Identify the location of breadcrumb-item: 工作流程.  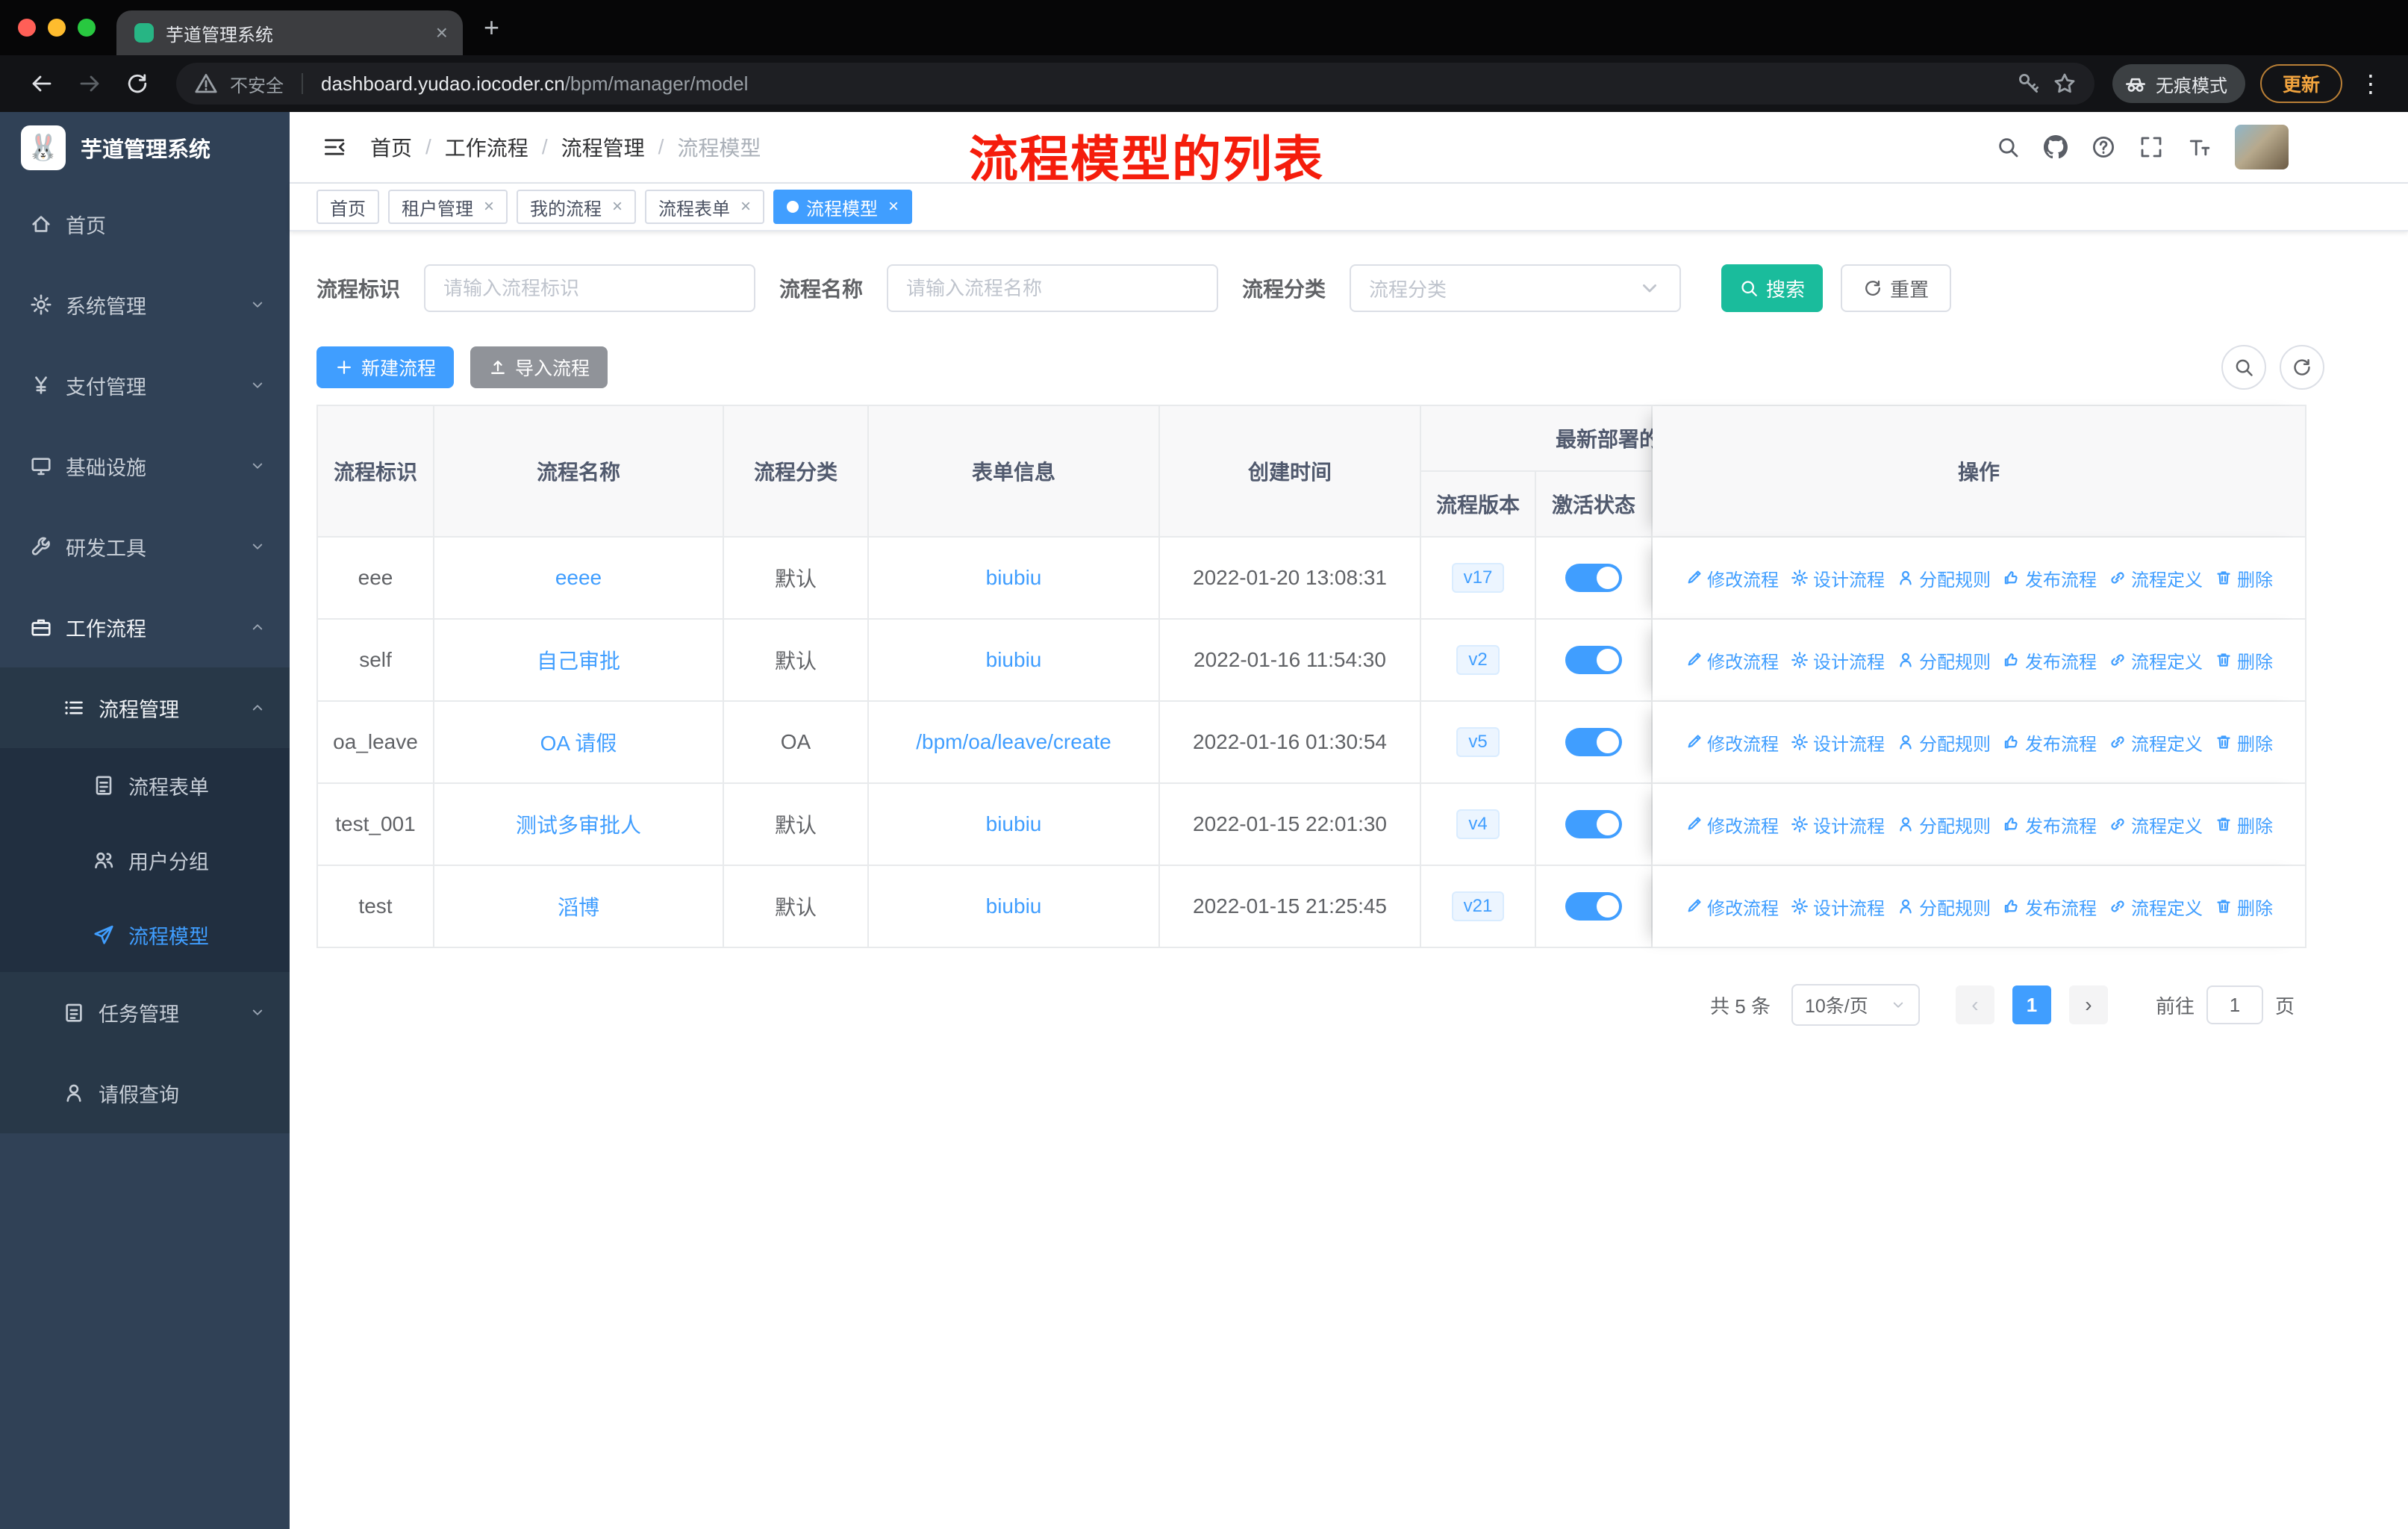
(486, 147).